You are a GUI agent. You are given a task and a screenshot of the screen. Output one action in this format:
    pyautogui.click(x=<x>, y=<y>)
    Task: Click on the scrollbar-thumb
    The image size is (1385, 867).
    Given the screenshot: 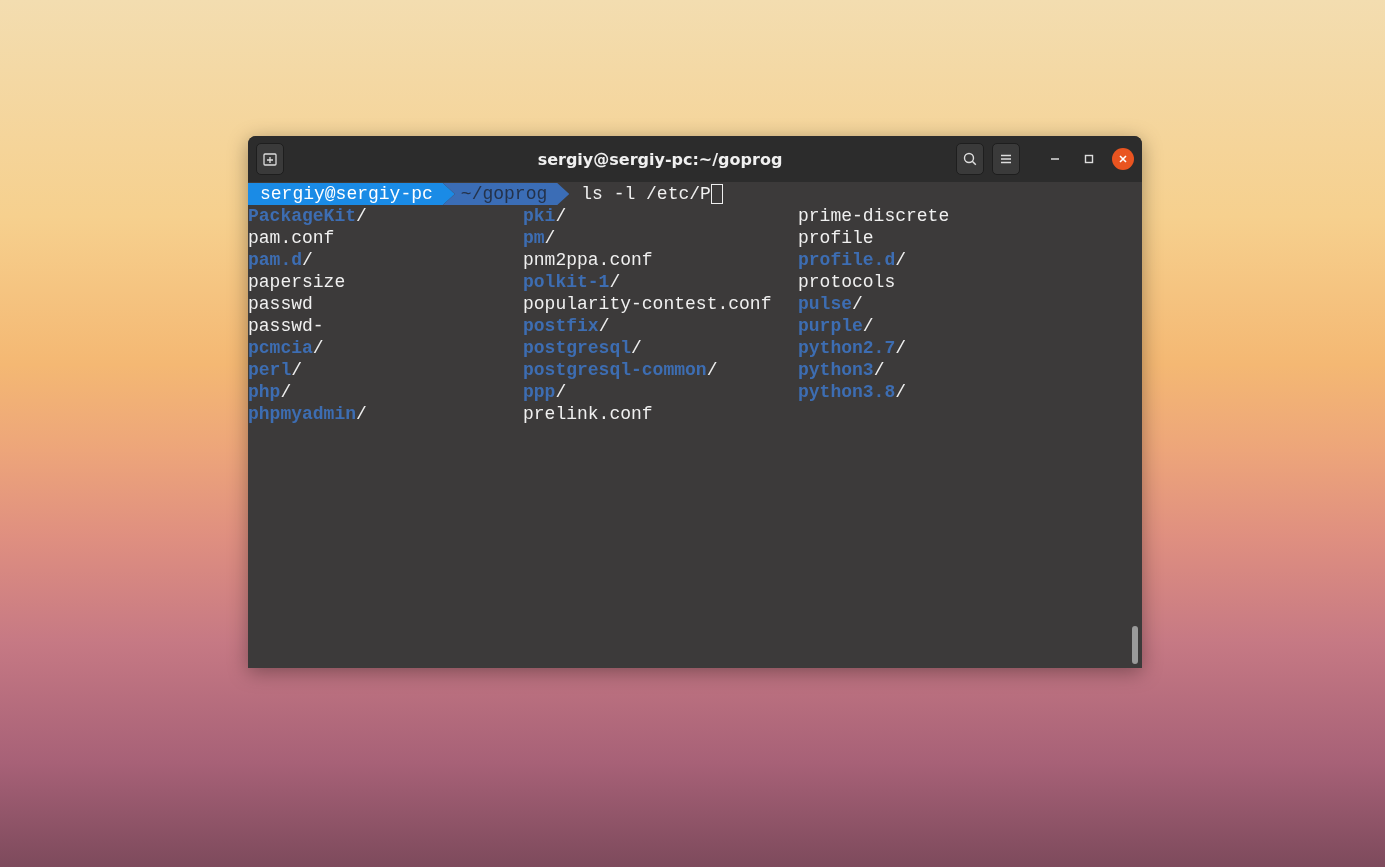 What is the action you would take?
    pyautogui.click(x=1135, y=645)
    